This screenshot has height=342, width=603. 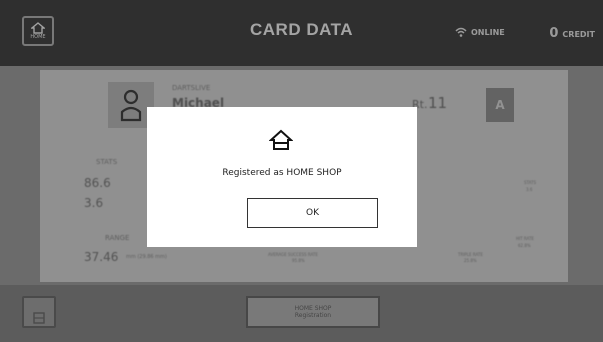 I want to click on home-outline-icon, so click(x=281, y=139).